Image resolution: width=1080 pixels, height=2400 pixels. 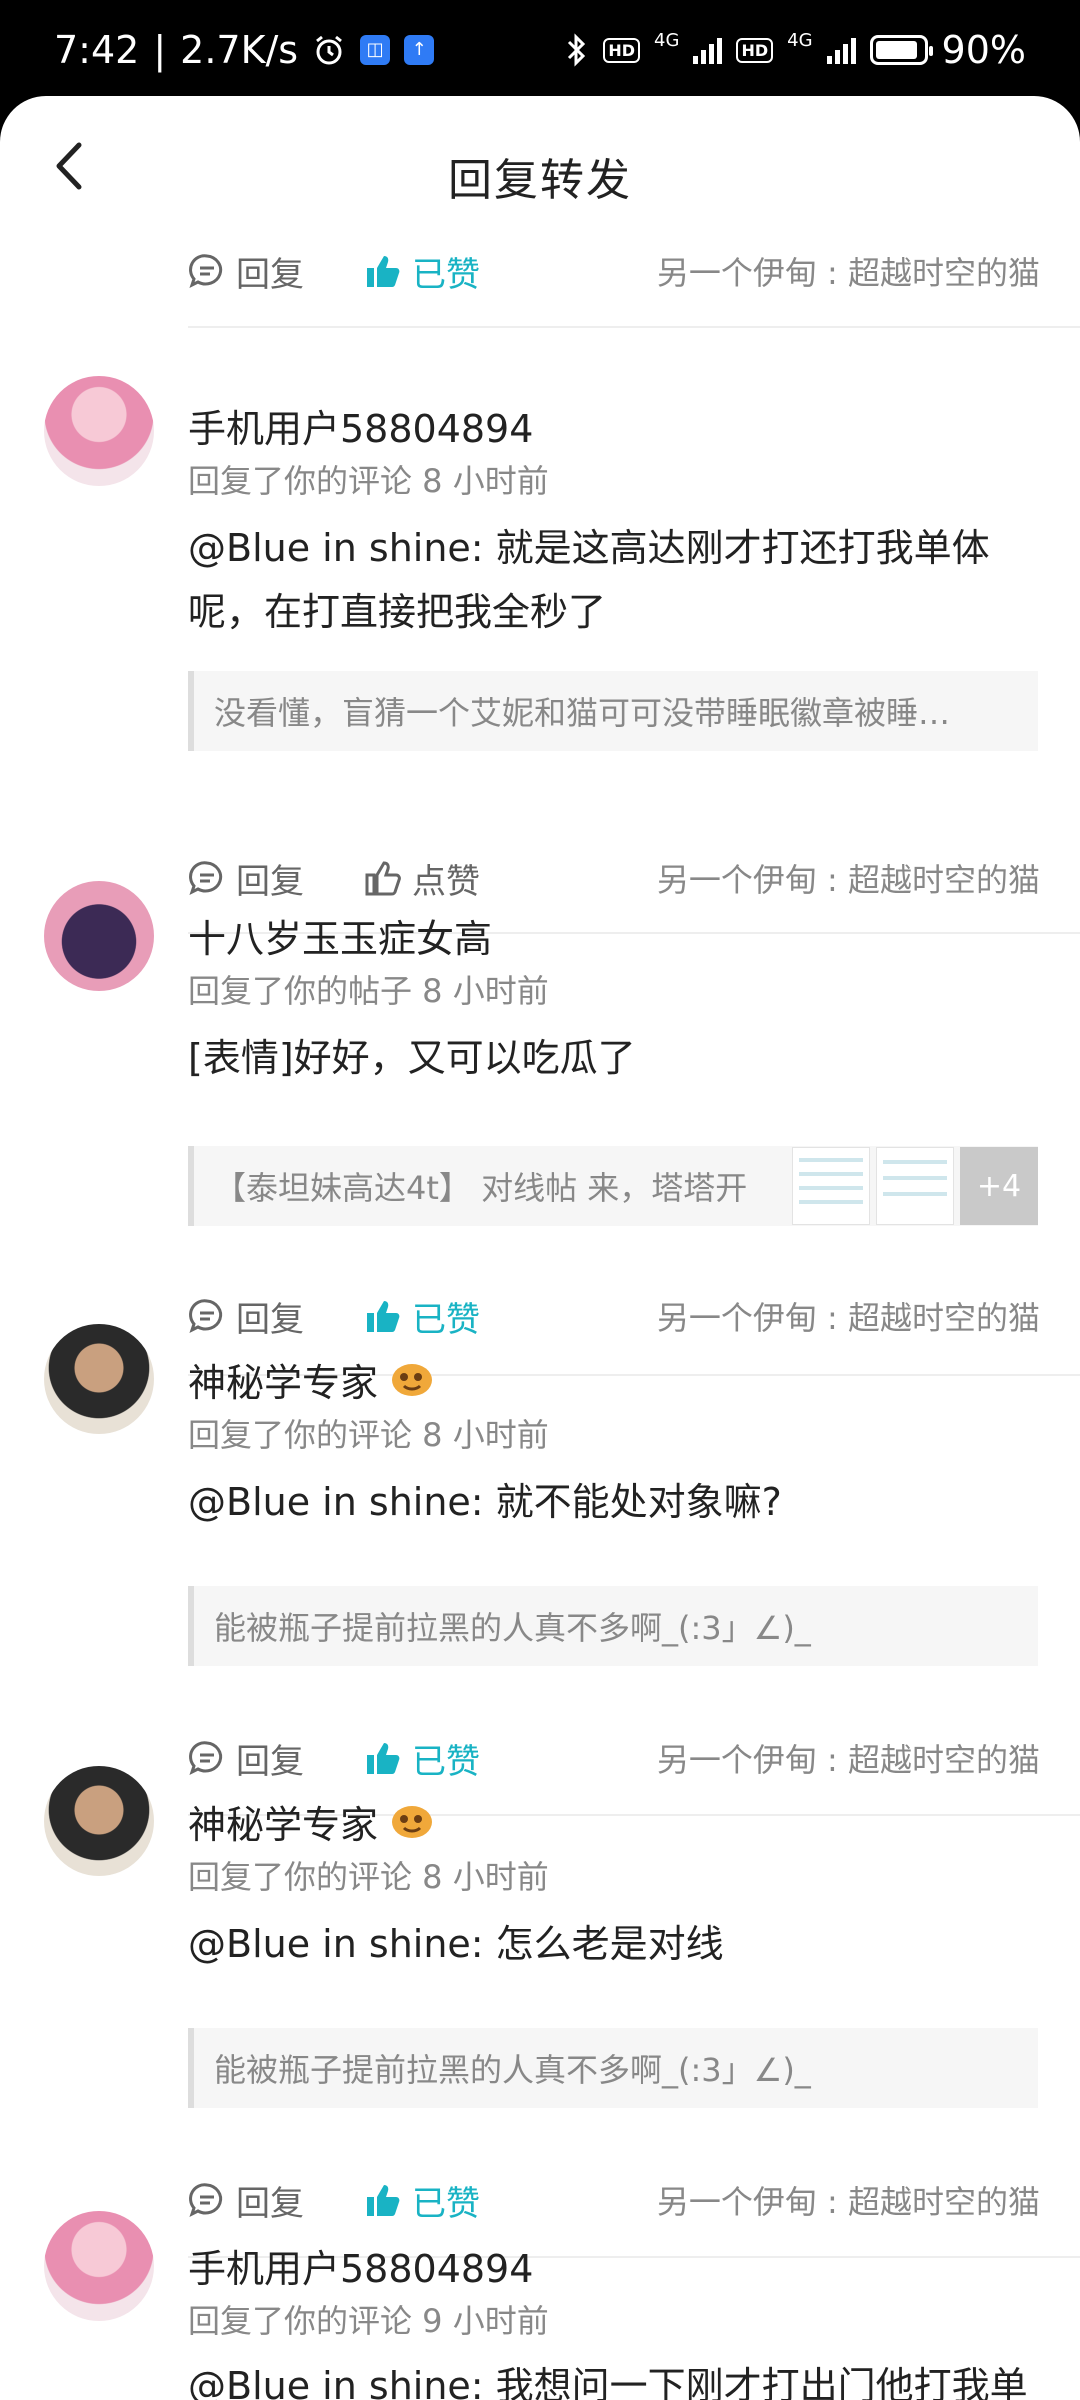 I want to click on post-thumbnails: +4, so click(x=915, y=1186).